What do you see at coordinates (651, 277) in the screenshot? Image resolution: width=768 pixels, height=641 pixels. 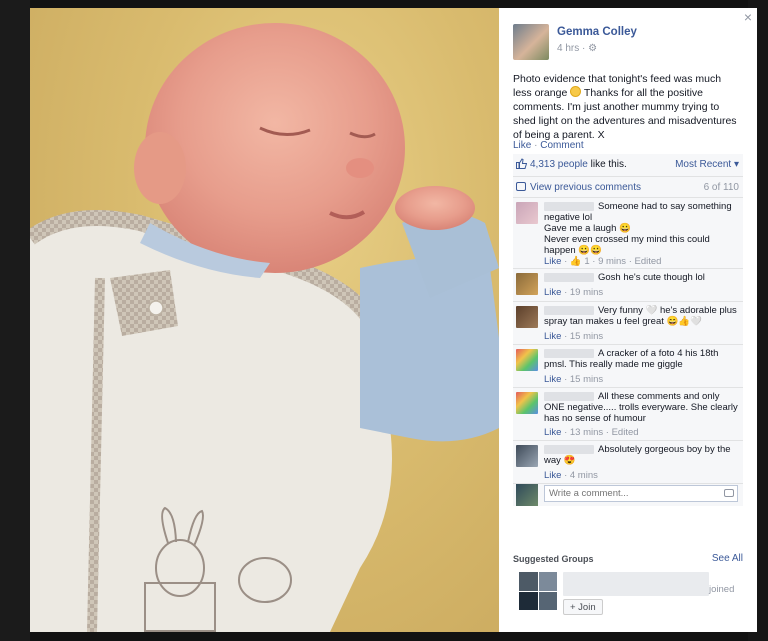 I see `comment-line-1: Gosh he's cute though lol` at bounding box center [651, 277].